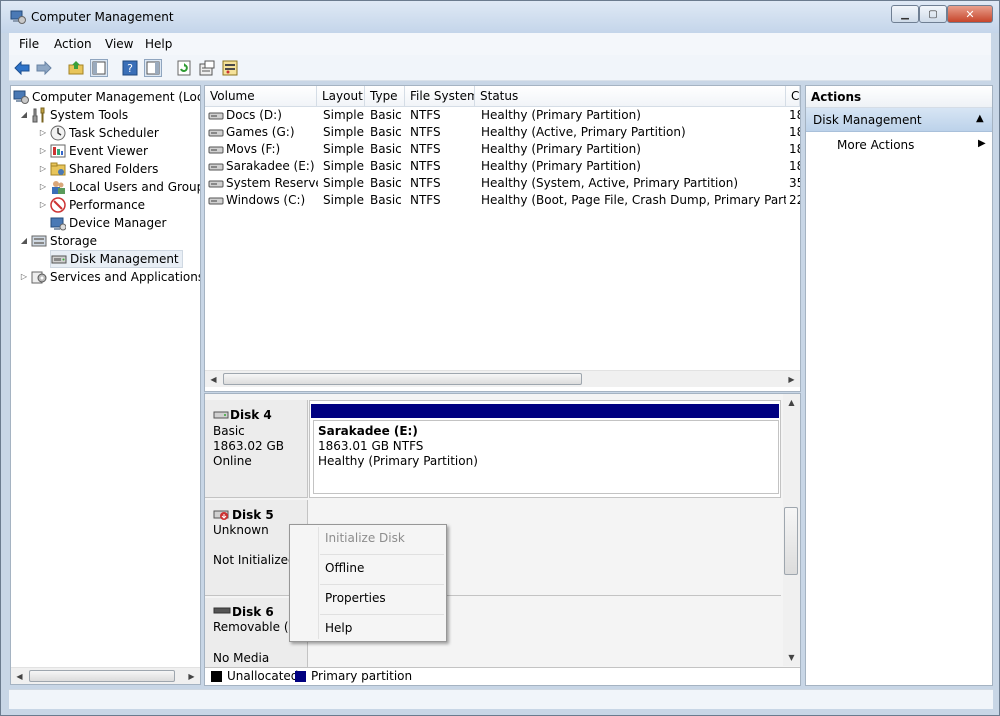 This screenshot has height=716, width=1000. I want to click on volume-list-horizontal-scrollbar: ◀ ▶, so click(502, 378).